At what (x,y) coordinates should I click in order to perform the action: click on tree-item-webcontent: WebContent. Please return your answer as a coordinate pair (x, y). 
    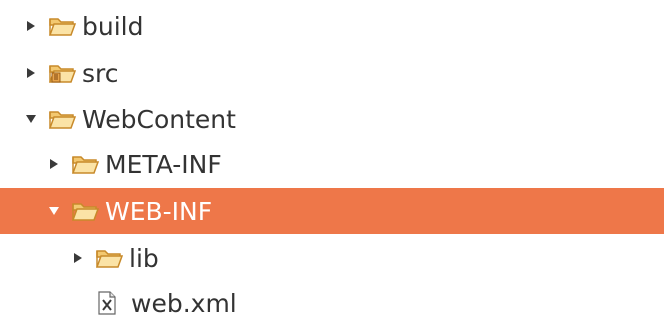
    Looking at the image, I should click on (332, 119).